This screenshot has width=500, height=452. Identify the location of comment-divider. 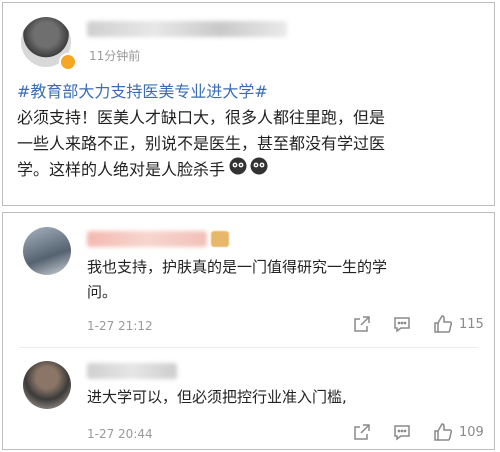
(248, 347).